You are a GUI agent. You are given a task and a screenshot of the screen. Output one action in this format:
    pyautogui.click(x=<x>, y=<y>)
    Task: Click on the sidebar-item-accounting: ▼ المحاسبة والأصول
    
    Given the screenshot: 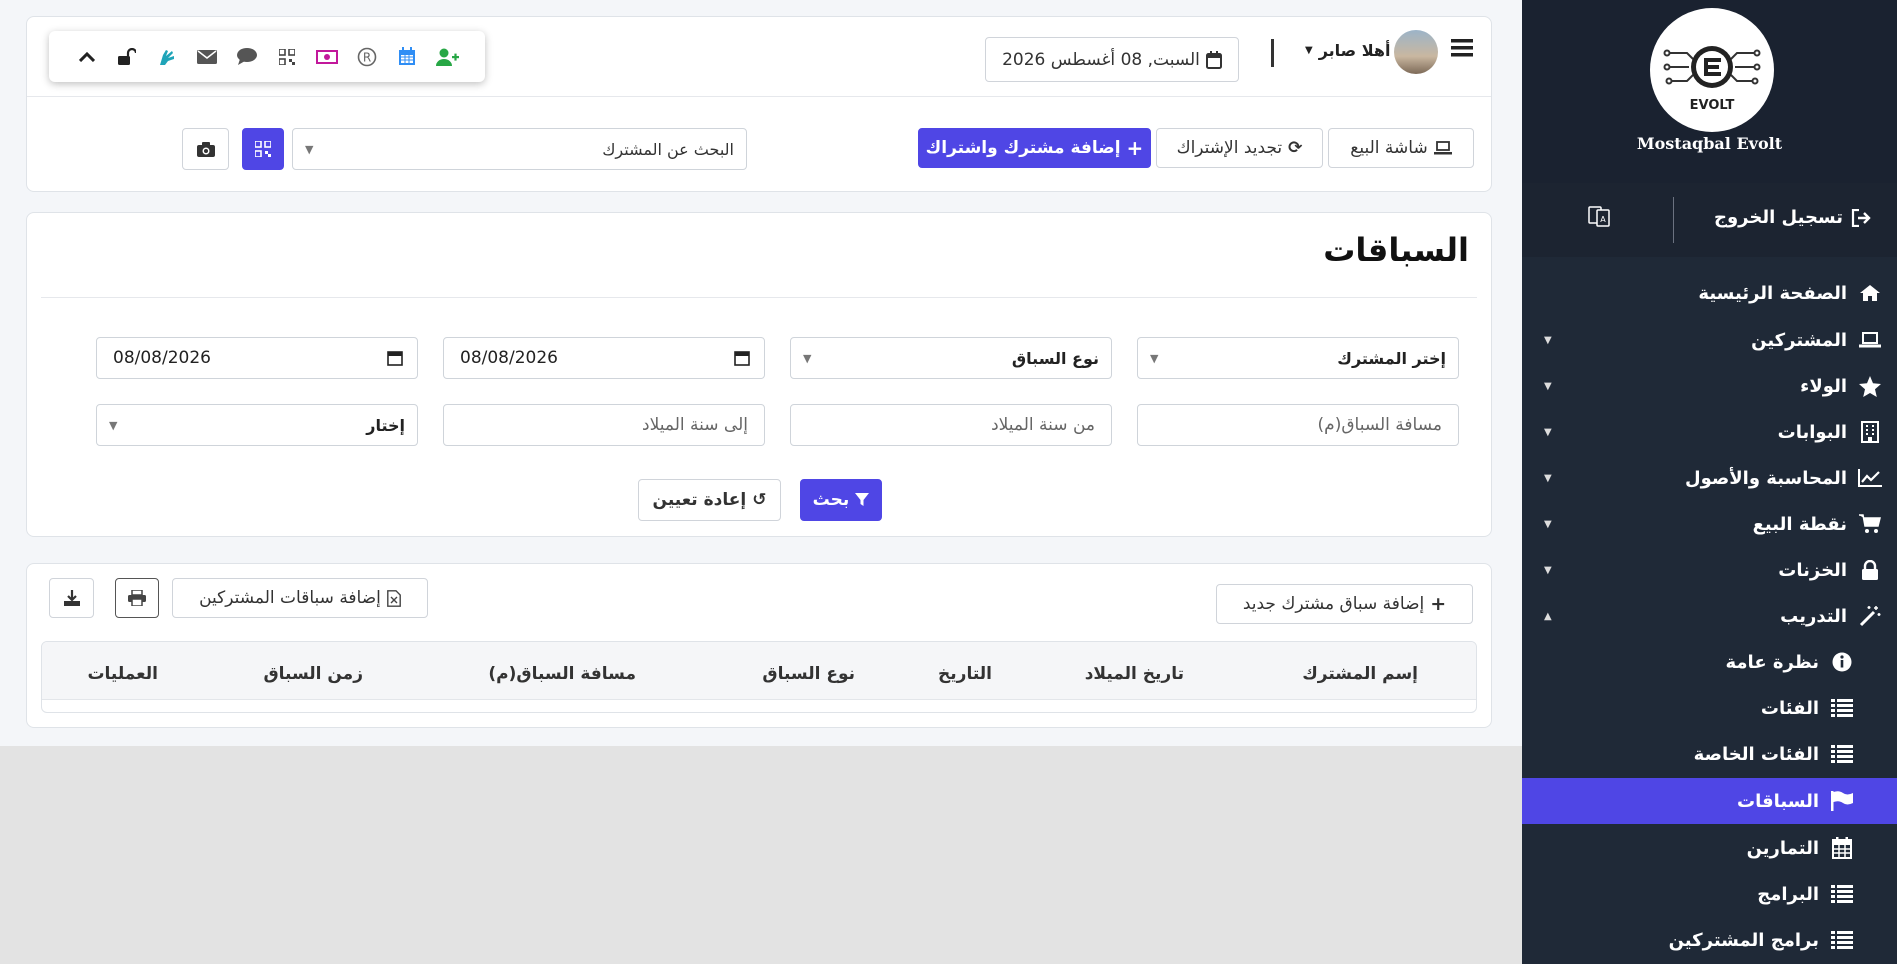 What is the action you would take?
    pyautogui.click(x=1709, y=478)
    